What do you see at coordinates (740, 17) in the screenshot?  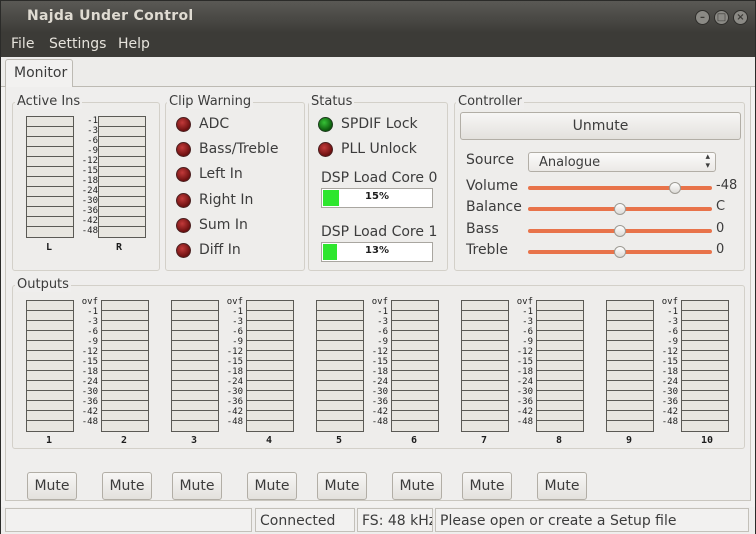 I see `close-button: ×` at bounding box center [740, 17].